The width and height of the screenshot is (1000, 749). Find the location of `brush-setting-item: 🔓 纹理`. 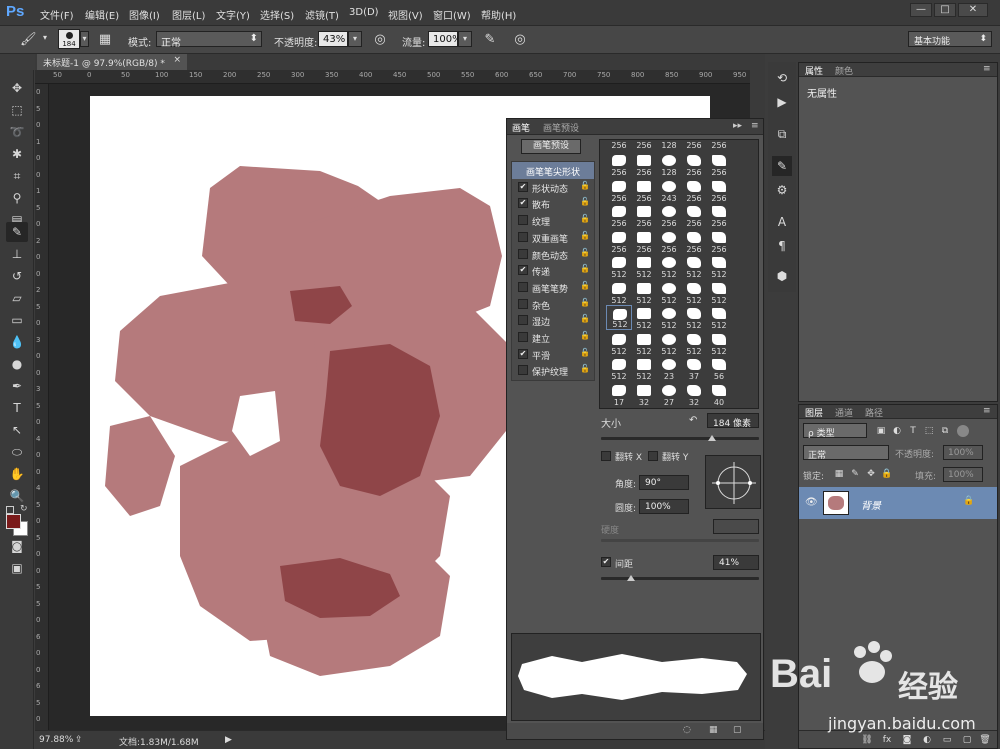

brush-setting-item: 🔓 纹理 is located at coordinates (553, 220).